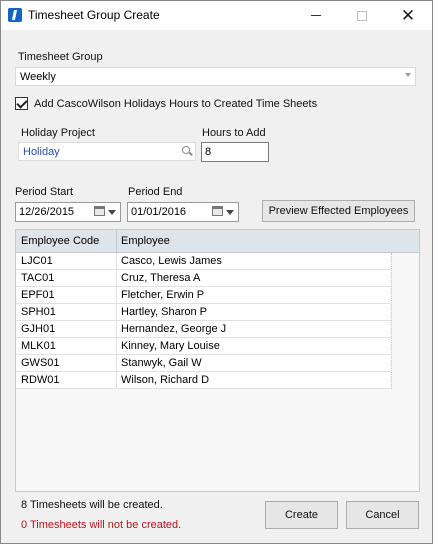 This screenshot has width=433, height=544. I want to click on app-logo-icon, so click(15, 15).